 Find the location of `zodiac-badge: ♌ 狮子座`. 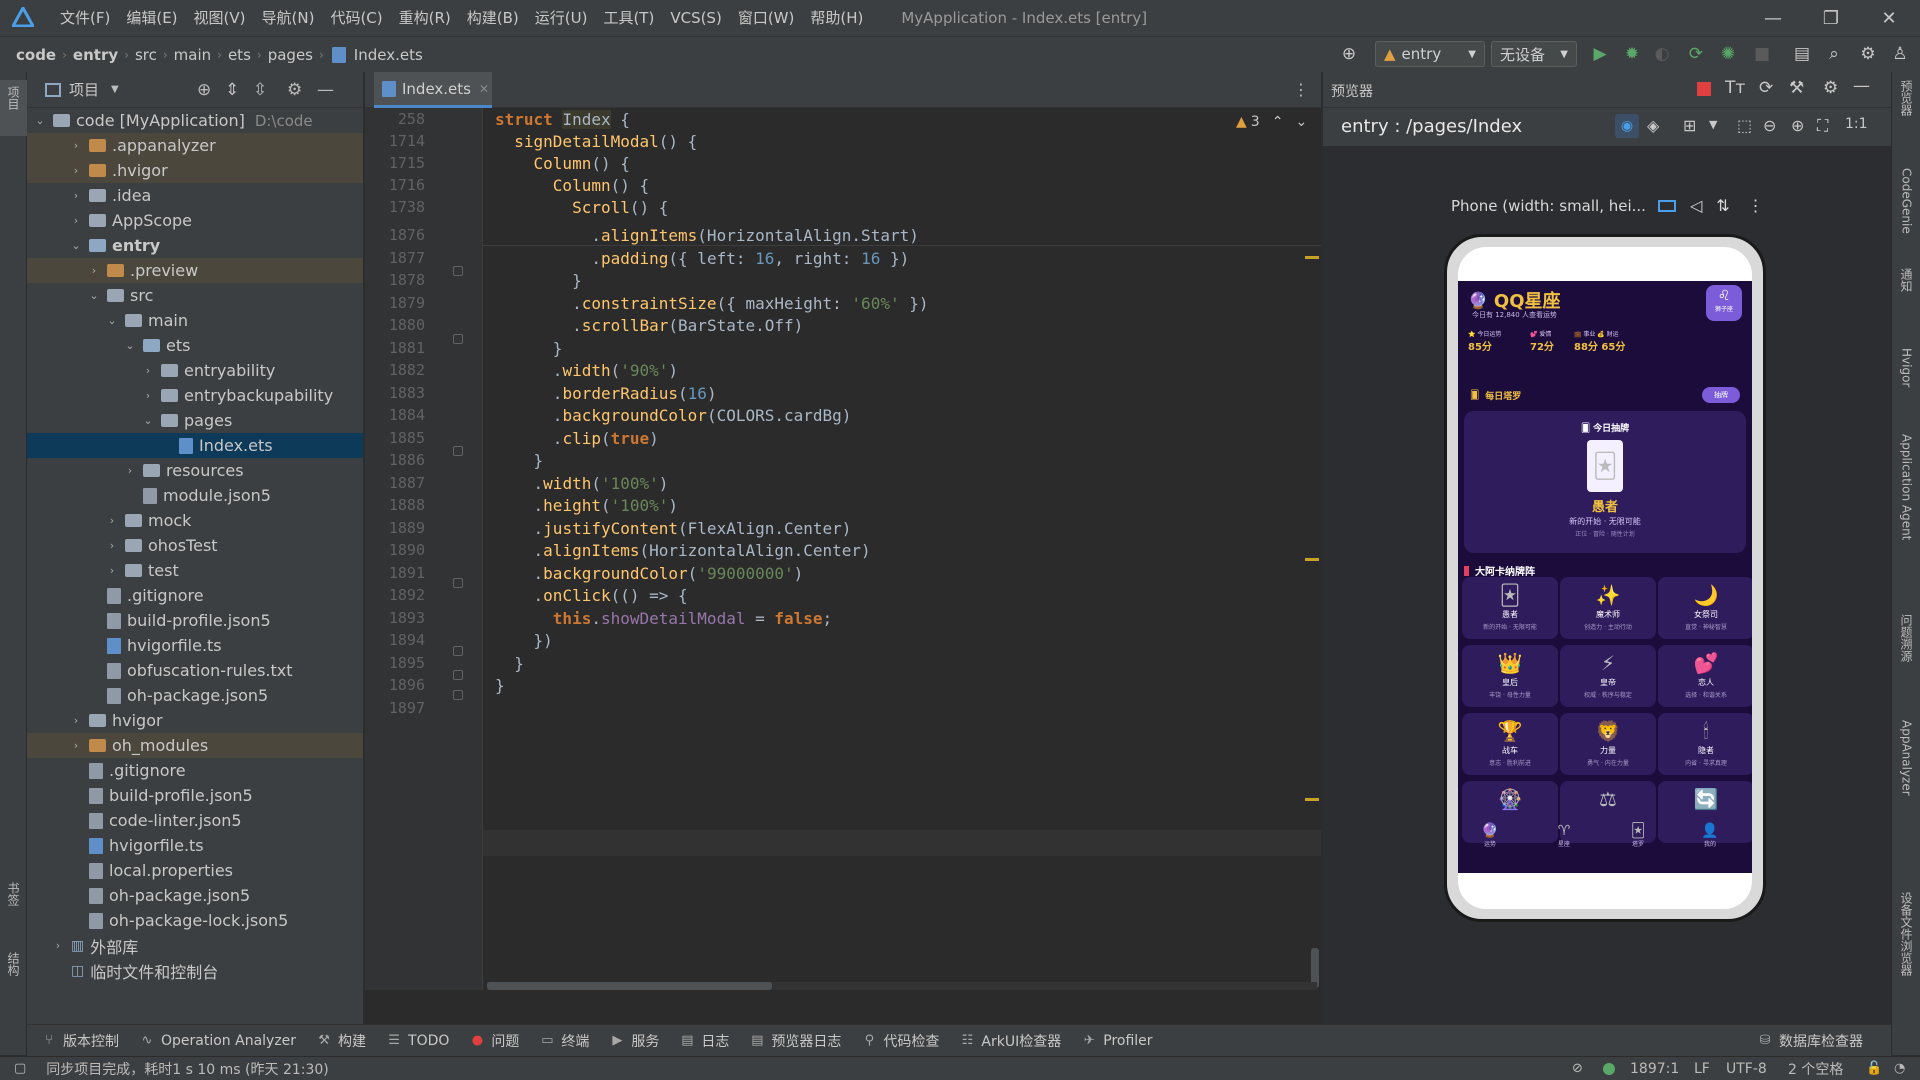

zodiac-badge: ♌ 狮子座 is located at coordinates (1724, 303).